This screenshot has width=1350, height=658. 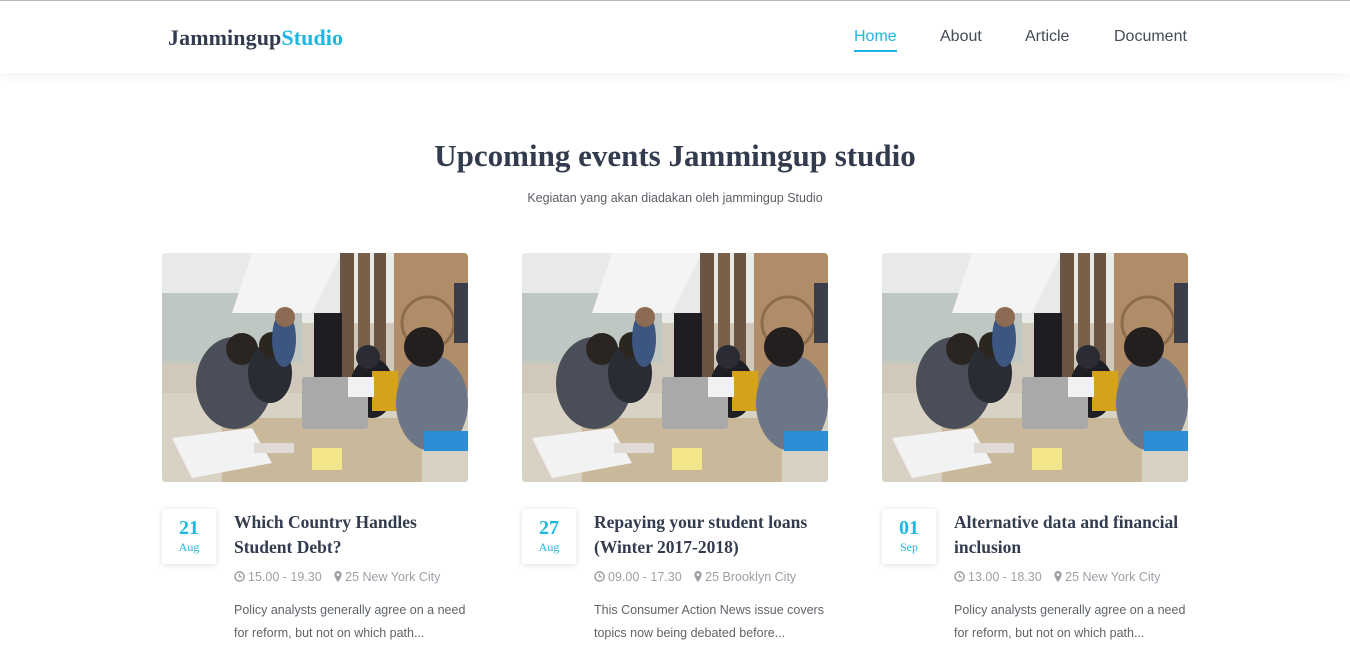 I want to click on event-date: 21 Aug, so click(x=189, y=536).